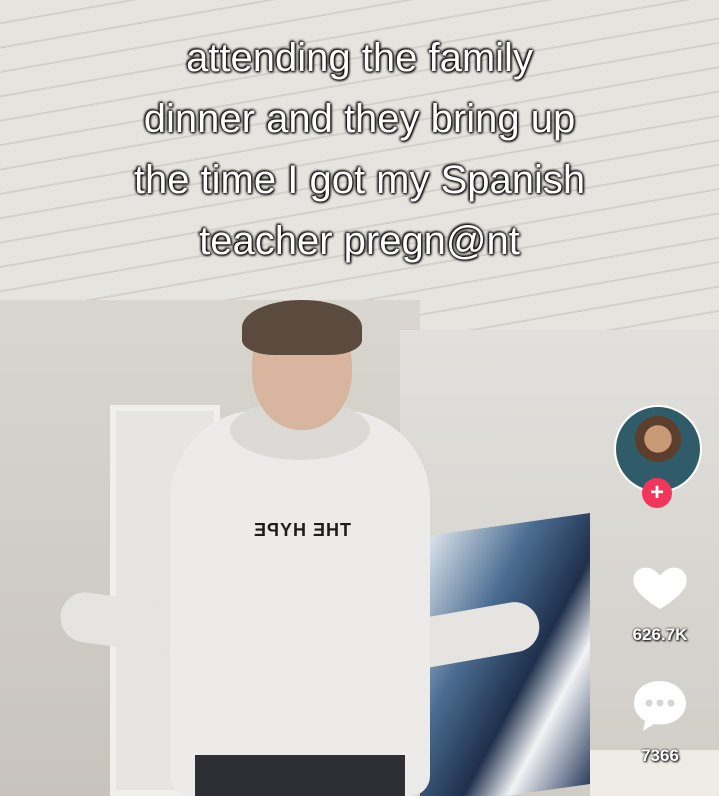 This screenshot has height=796, width=719. Describe the element at coordinates (660, 634) in the screenshot. I see `like-count: 626.7K` at that location.